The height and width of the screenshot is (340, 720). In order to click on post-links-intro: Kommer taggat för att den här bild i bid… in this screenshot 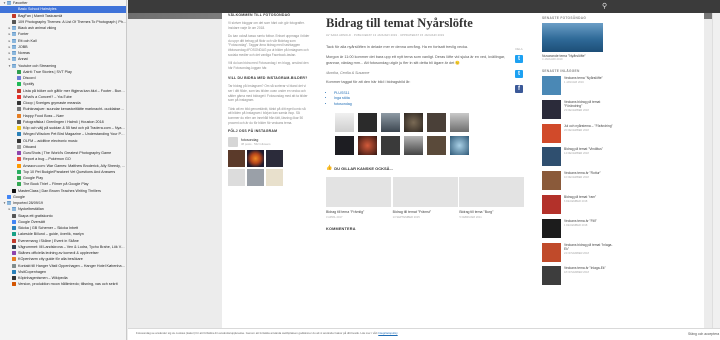, I will do `click(368, 82)`.